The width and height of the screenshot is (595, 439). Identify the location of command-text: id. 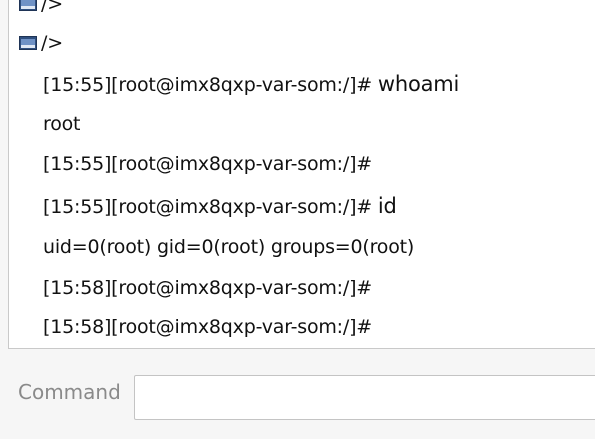
(387, 206).